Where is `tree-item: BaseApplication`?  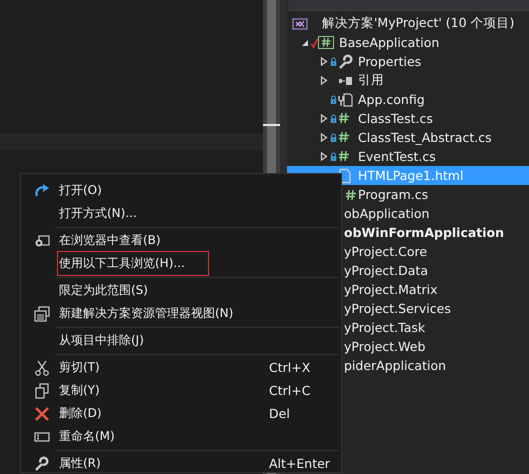
tree-item: BaseApplication is located at coordinates (408, 42).